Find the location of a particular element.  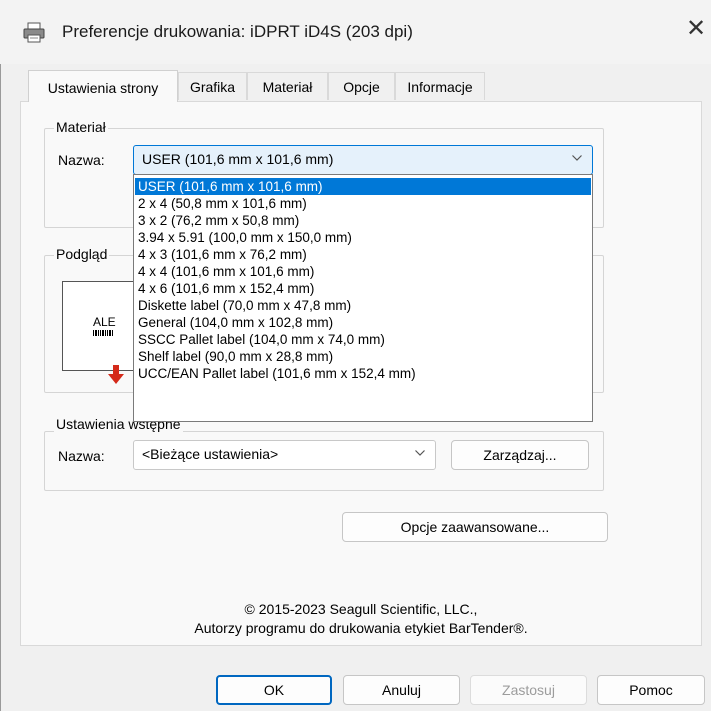

close-icon: ✕ is located at coordinates (696, 29).